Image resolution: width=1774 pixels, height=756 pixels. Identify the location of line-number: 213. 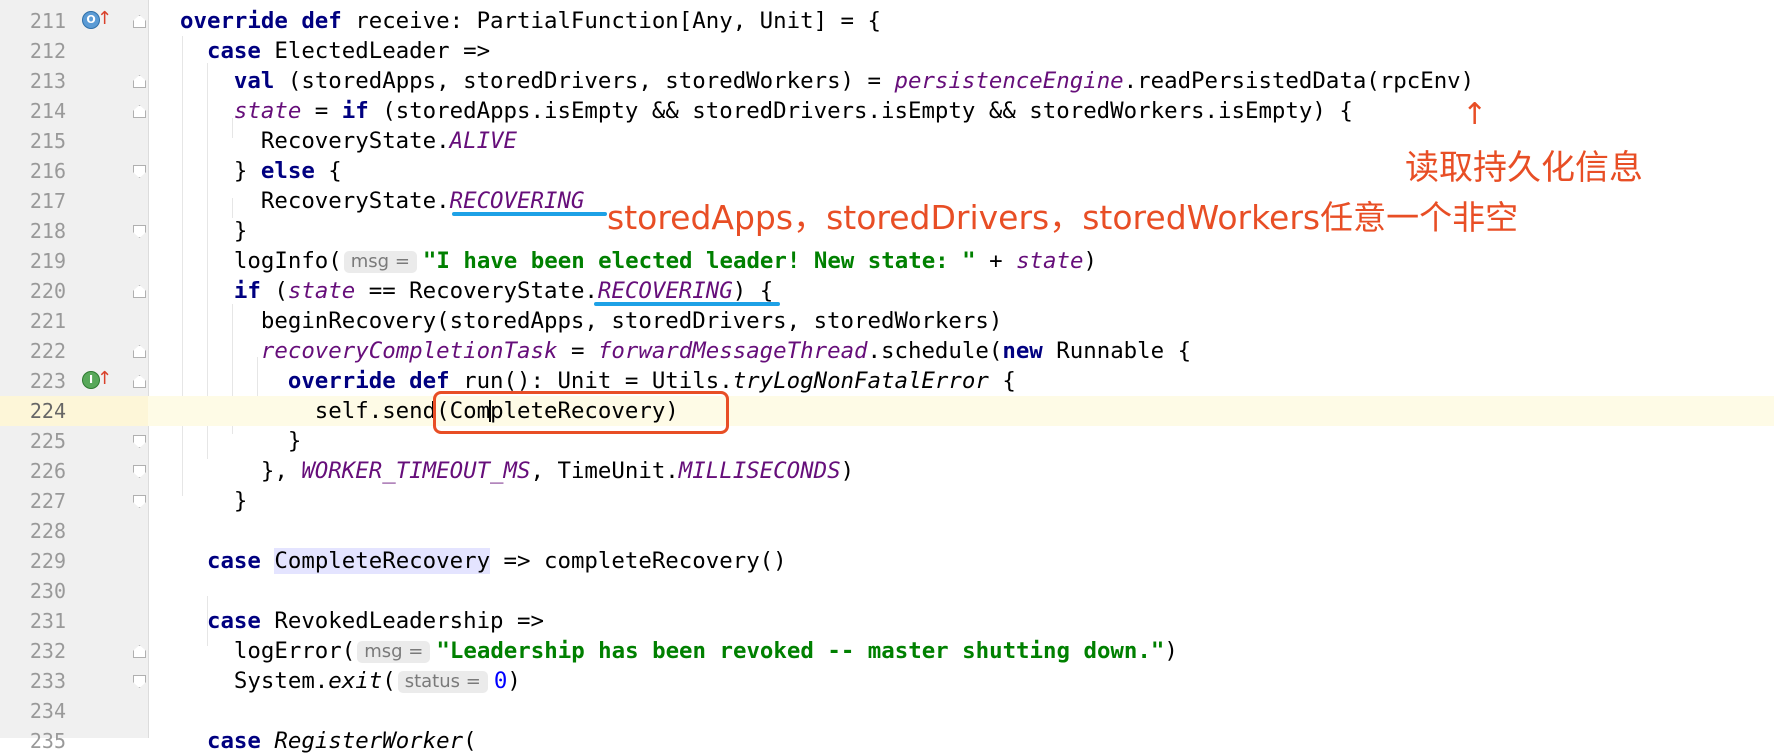
(47, 81).